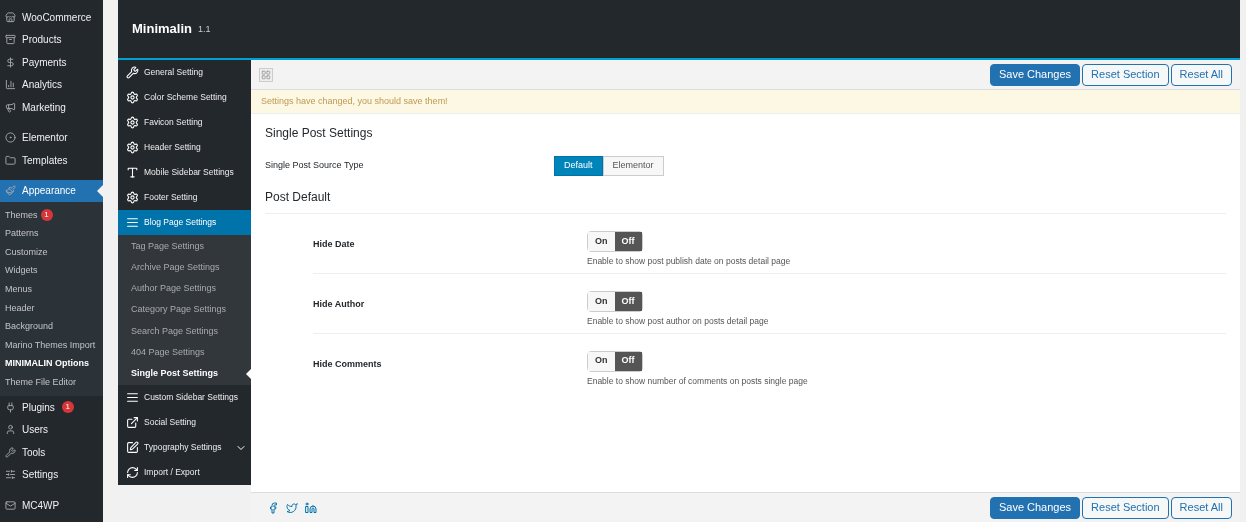 This screenshot has width=1246, height=522. I want to click on field-description: Enable to show post author on posts detail page, so click(678, 321).